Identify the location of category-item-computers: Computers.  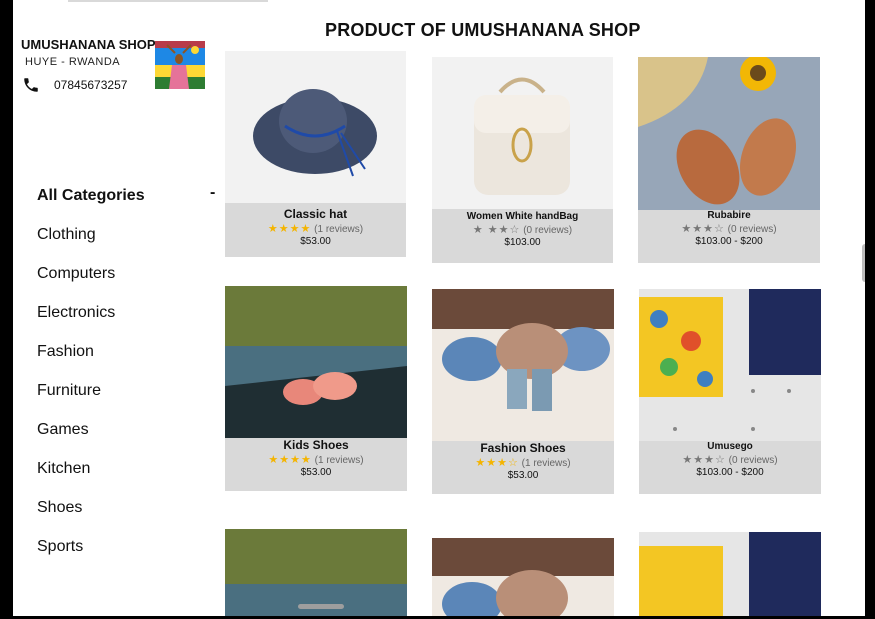
(91, 281).